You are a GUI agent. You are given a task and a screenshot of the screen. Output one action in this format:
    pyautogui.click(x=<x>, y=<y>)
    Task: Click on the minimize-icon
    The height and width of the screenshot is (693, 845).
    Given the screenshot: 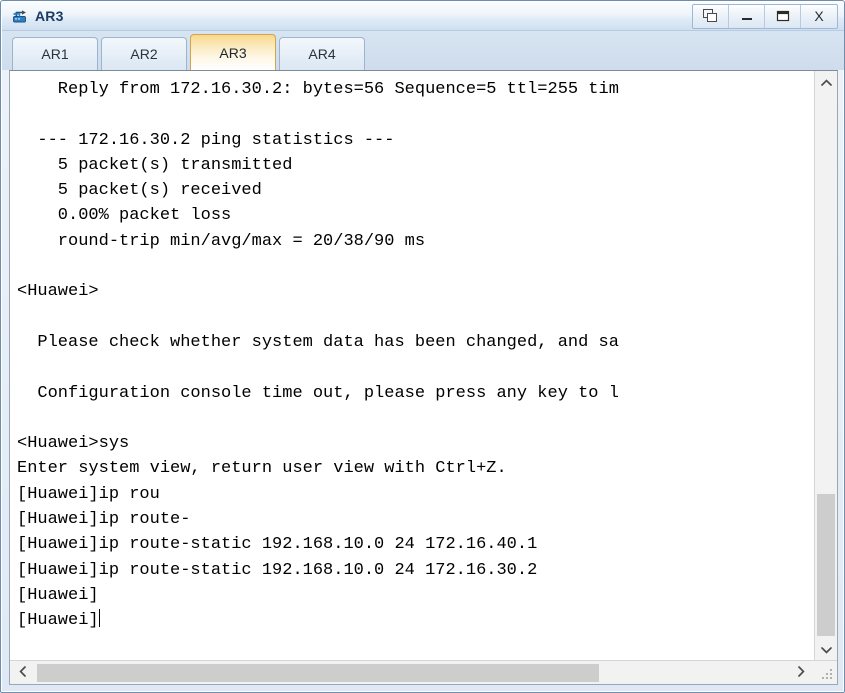 What is the action you would take?
    pyautogui.click(x=747, y=16)
    